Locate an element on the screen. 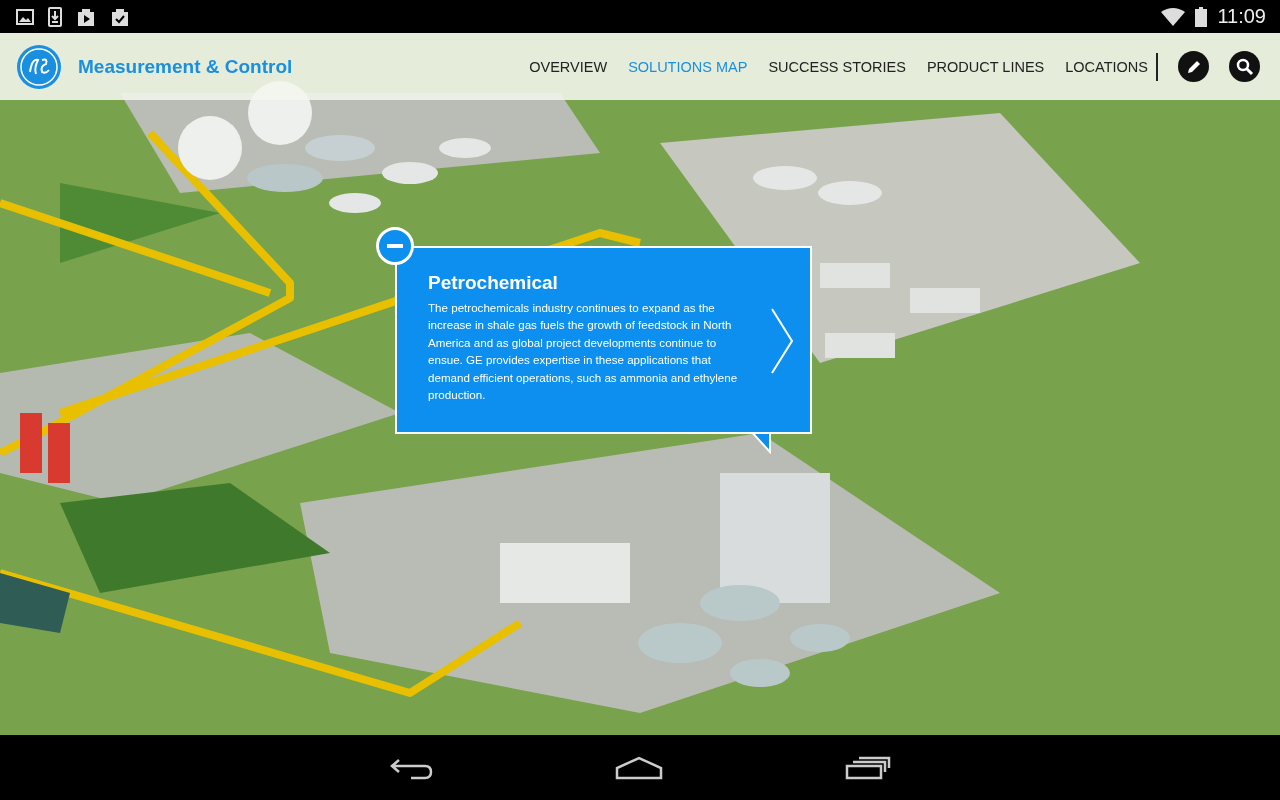 The image size is (1280, 800). checklist-icon is located at coordinates (120, 16).